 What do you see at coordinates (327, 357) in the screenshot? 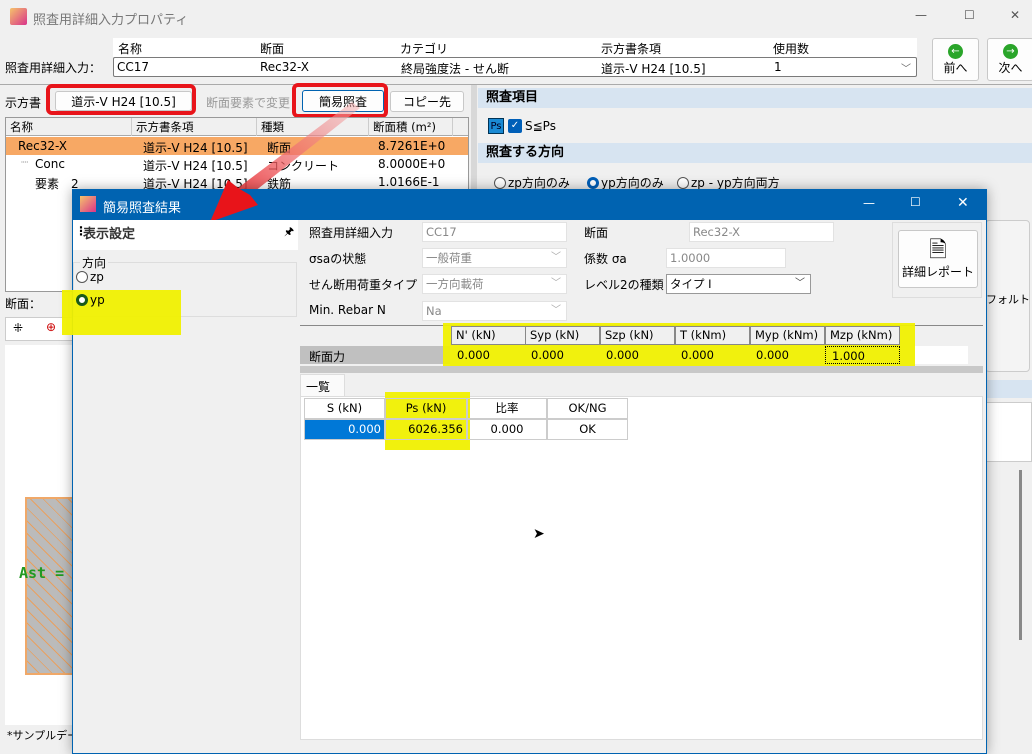
I see `section-force-label: 断面力` at bounding box center [327, 357].